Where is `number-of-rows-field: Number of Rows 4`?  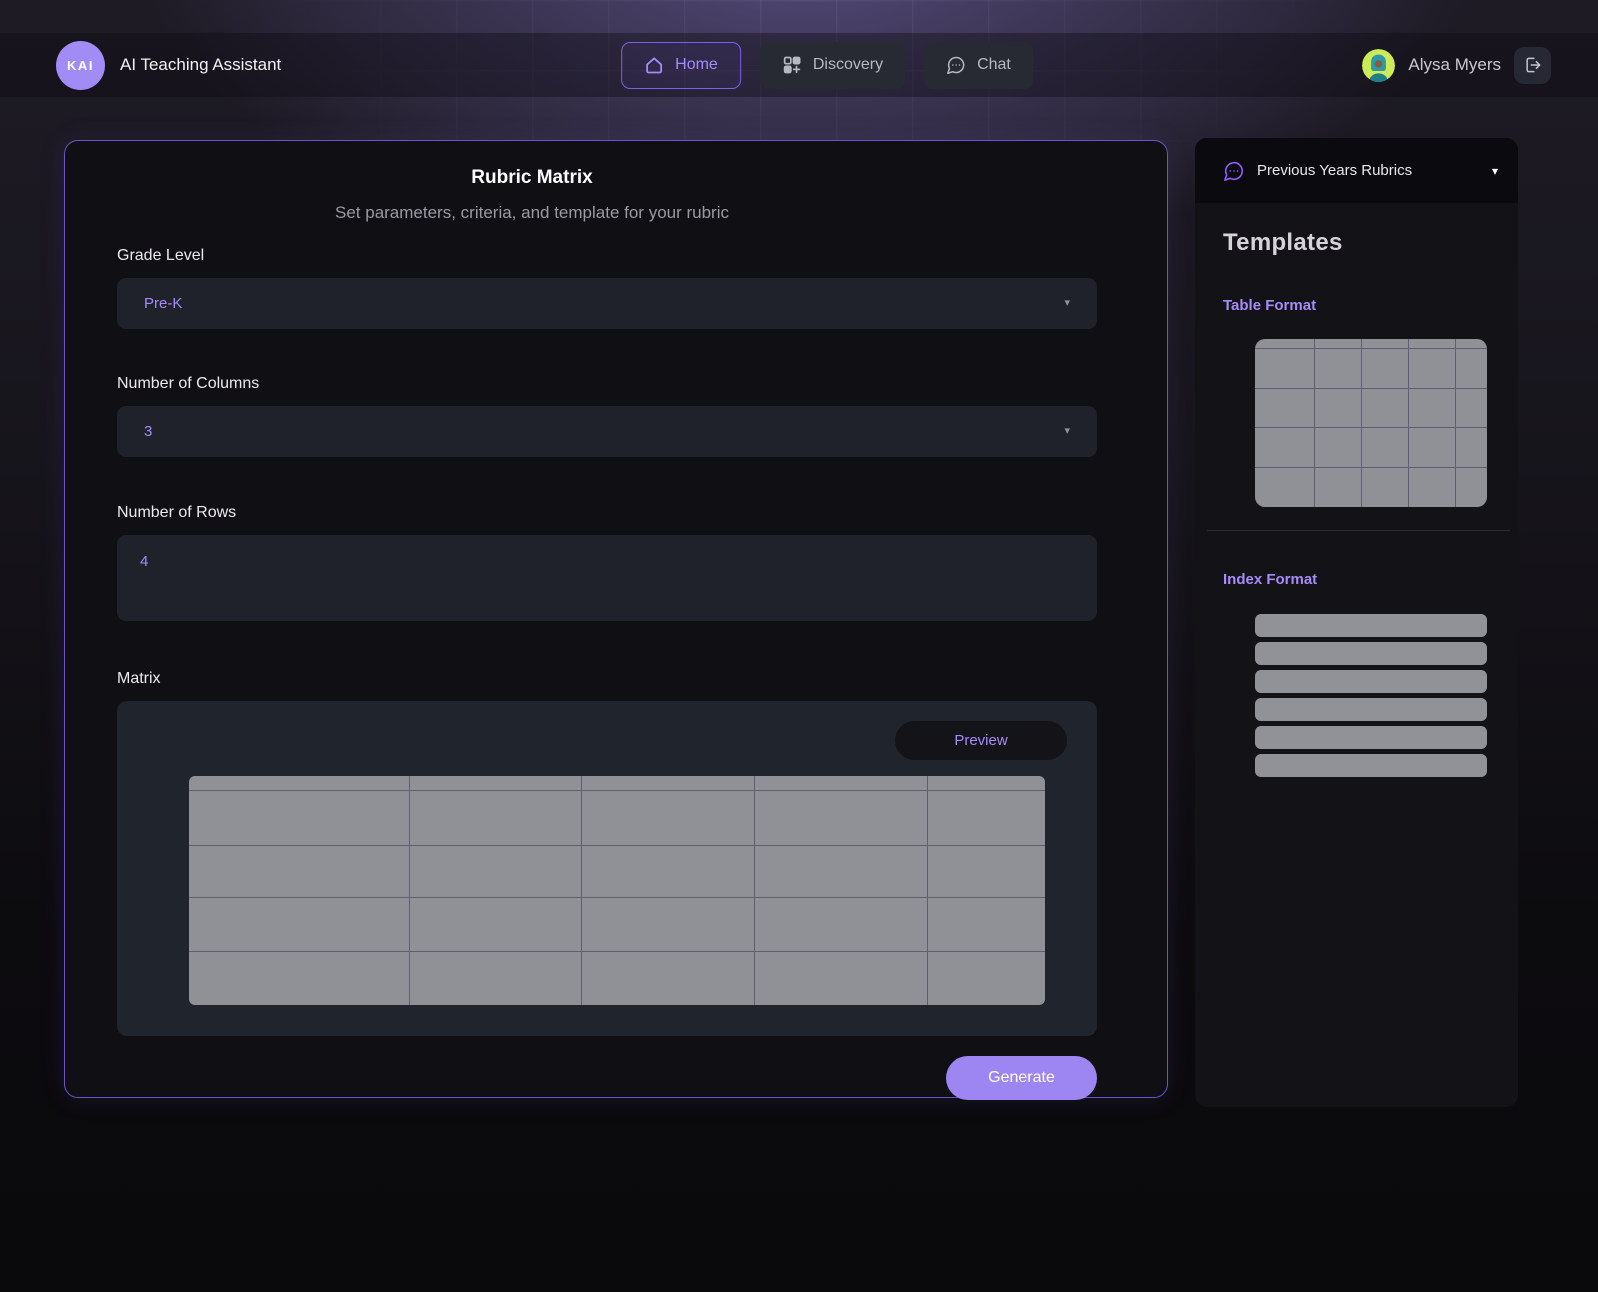 number-of-rows-field: Number of Rows 4 is located at coordinates (607, 562).